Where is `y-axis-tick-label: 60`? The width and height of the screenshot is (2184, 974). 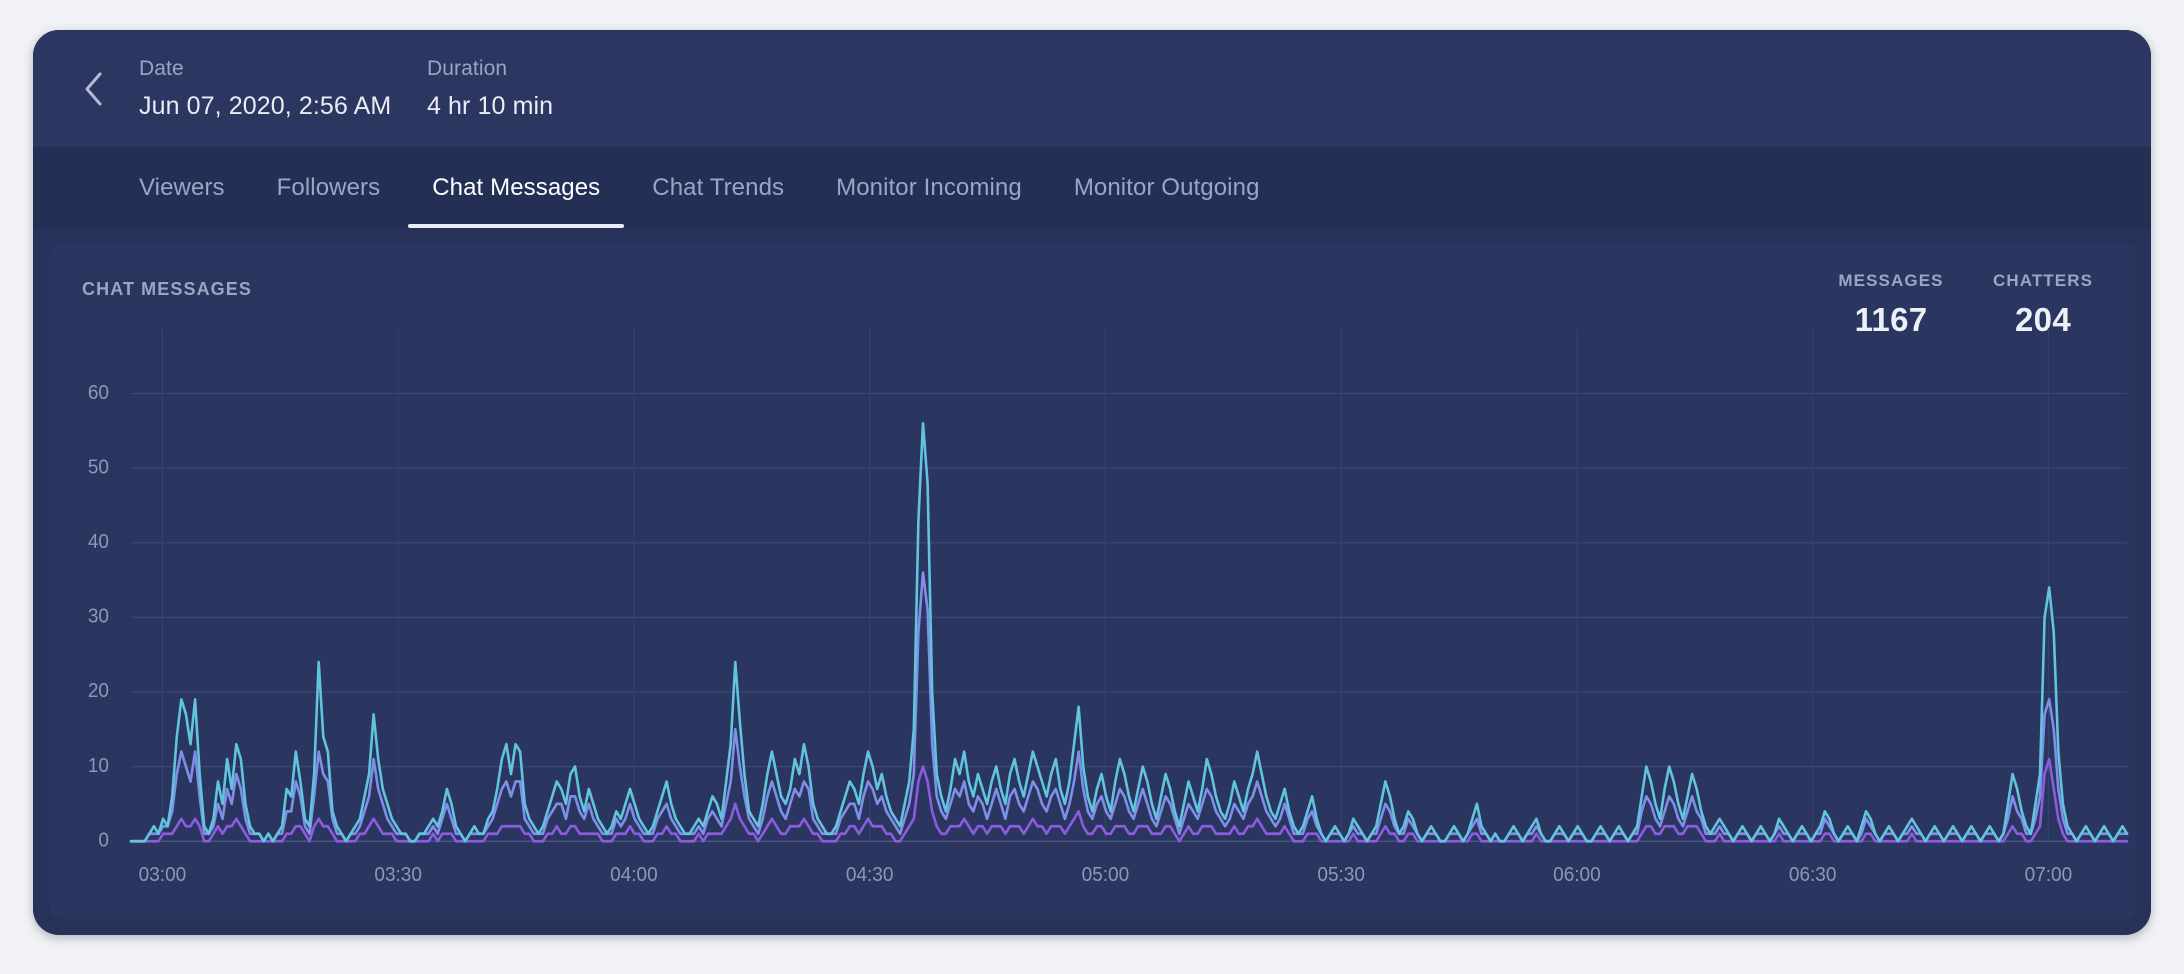 y-axis-tick-label: 60 is located at coordinates (98, 392).